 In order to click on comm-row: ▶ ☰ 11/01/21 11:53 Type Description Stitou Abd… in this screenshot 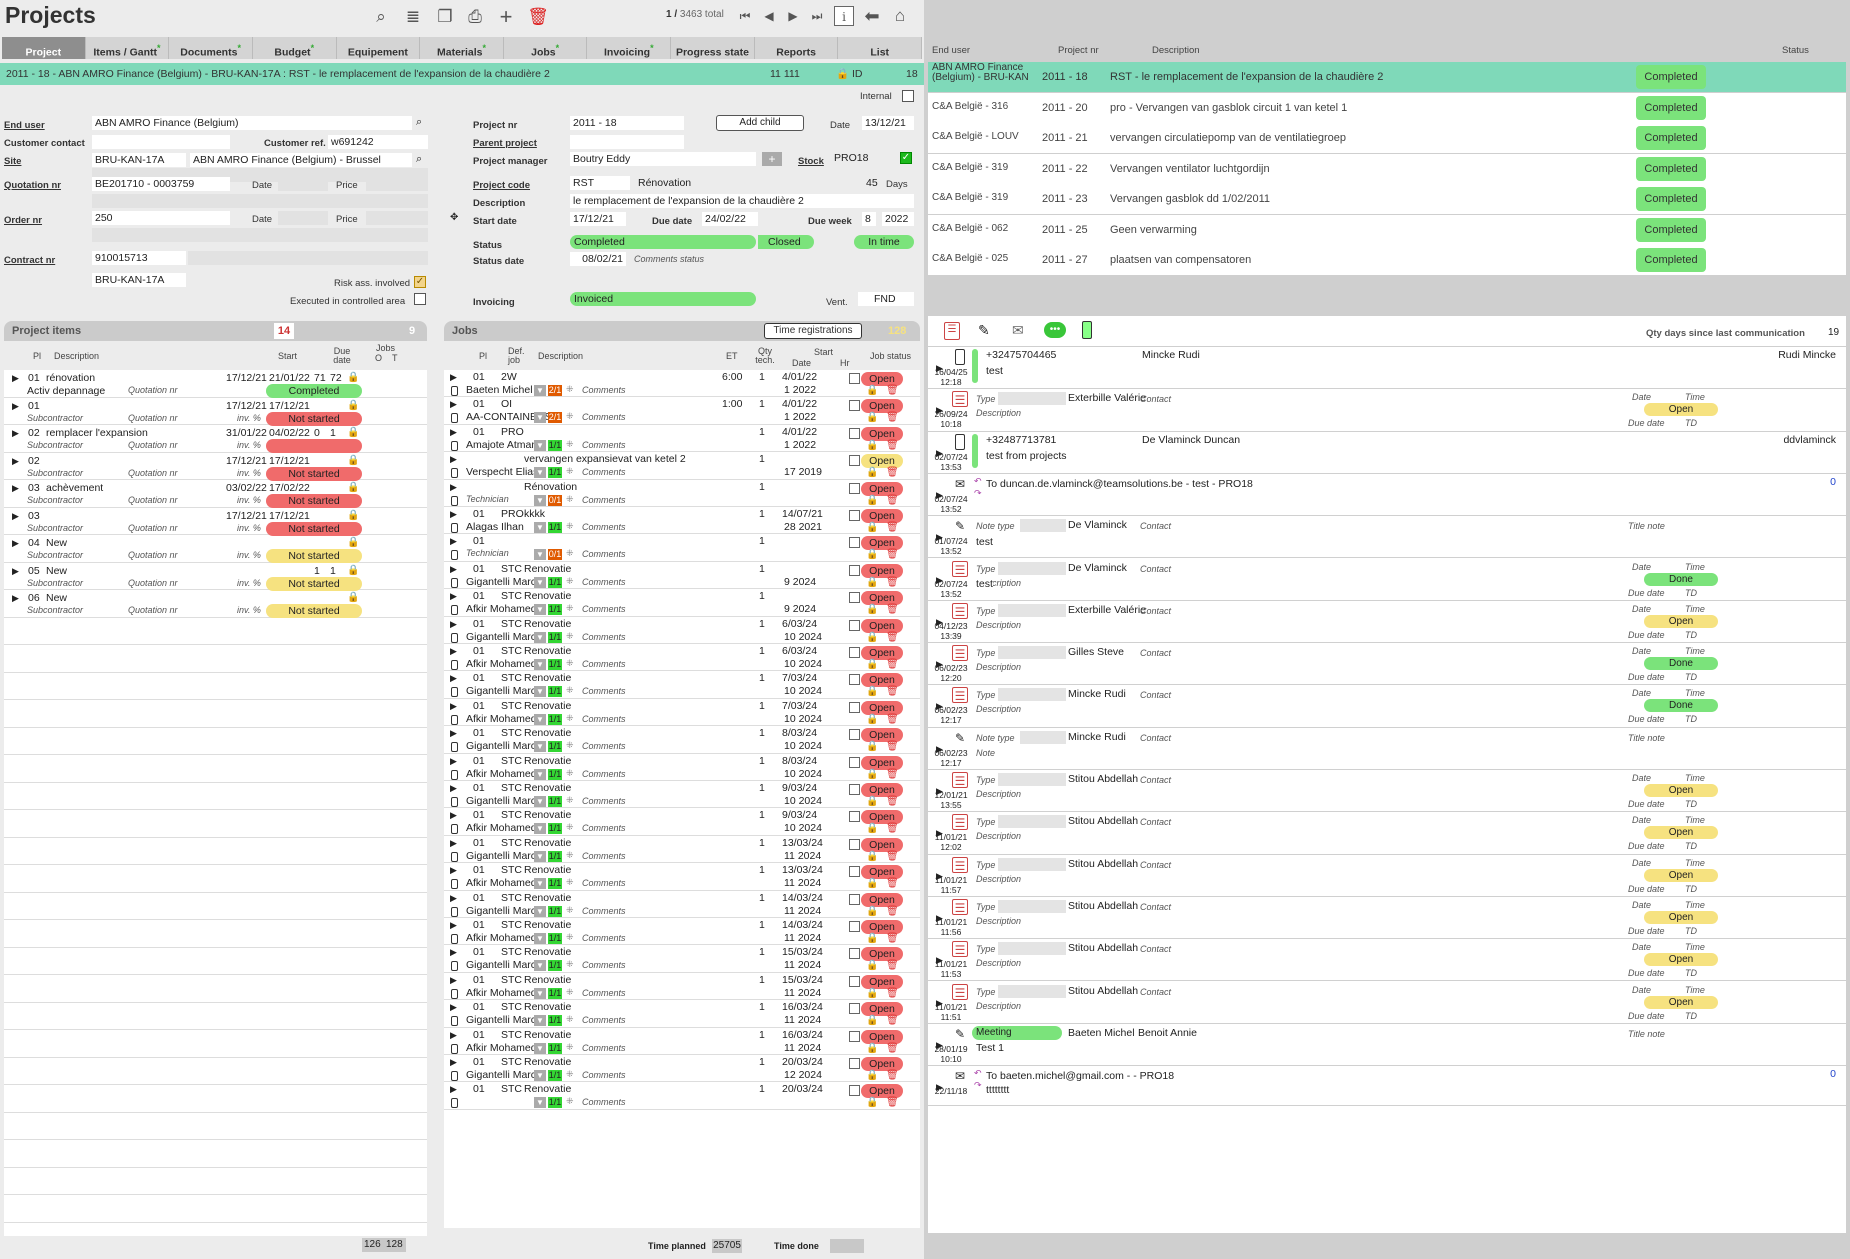, I will do `click(1387, 960)`.